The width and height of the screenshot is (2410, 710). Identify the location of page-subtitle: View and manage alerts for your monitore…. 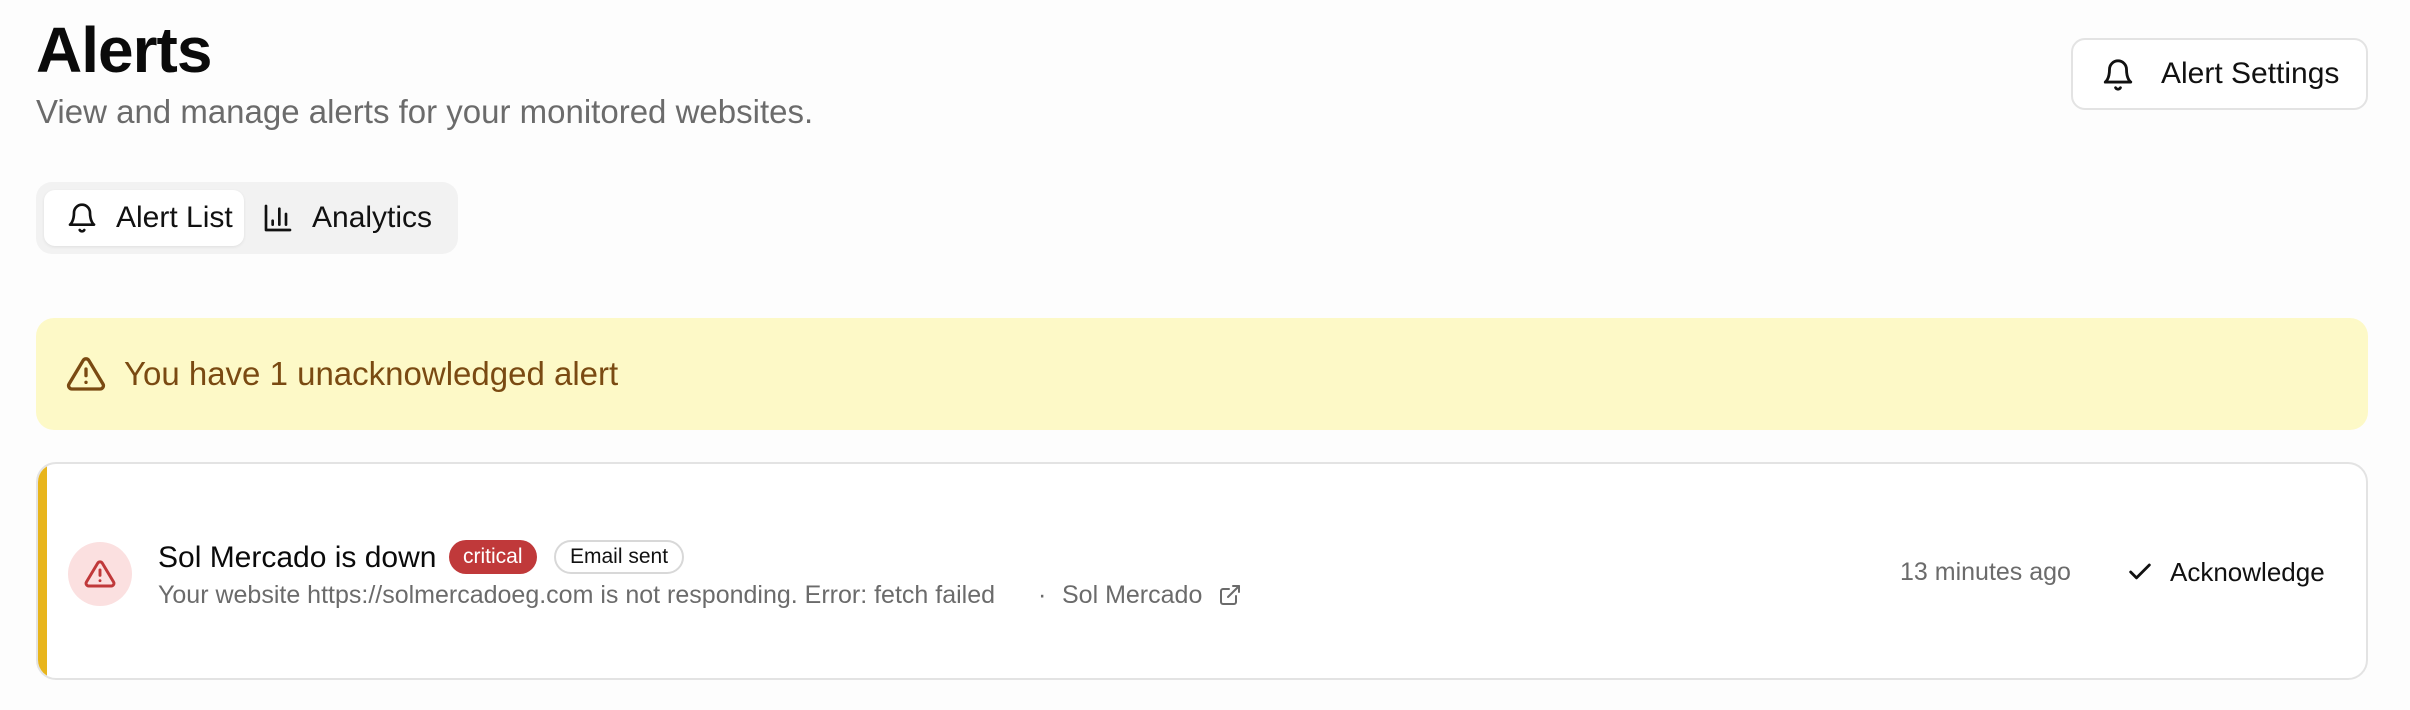
(425, 111).